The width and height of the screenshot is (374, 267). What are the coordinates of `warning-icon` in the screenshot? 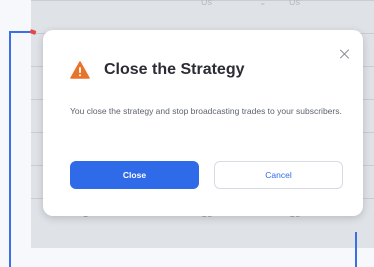 It's located at (80, 70).